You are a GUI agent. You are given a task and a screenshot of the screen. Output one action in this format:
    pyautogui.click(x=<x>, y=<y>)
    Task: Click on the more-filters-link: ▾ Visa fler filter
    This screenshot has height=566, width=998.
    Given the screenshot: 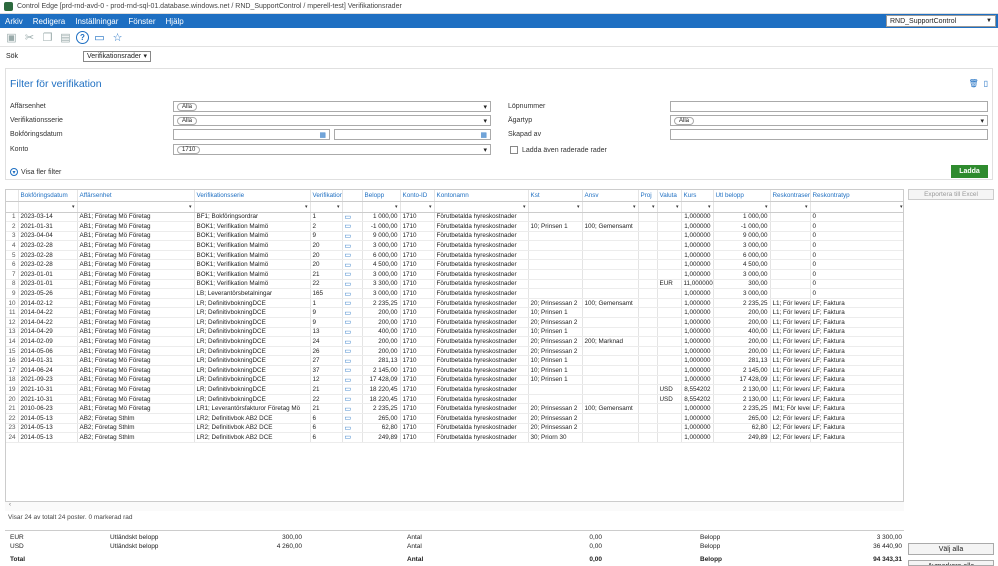 What is the action you would take?
    pyautogui.click(x=35, y=172)
    